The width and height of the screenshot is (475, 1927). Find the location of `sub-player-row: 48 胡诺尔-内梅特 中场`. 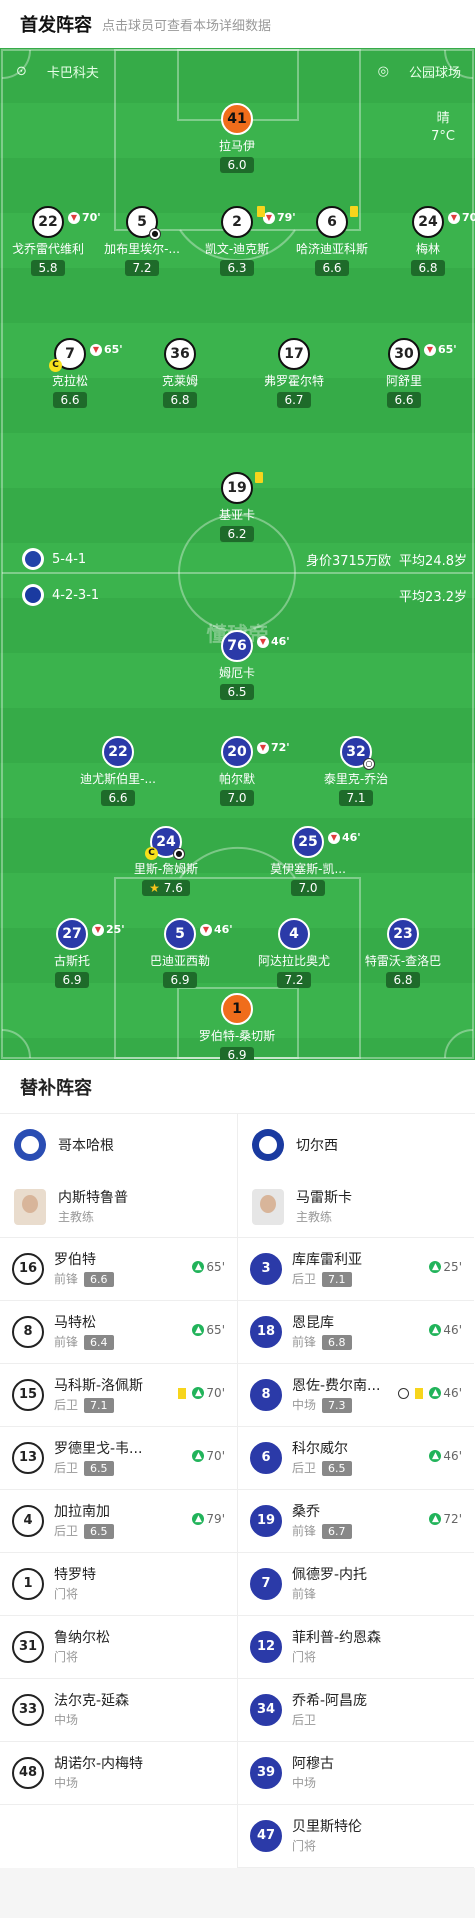

sub-player-row: 48 胡诺尔-内梅特 中场 is located at coordinates (118, 1773).